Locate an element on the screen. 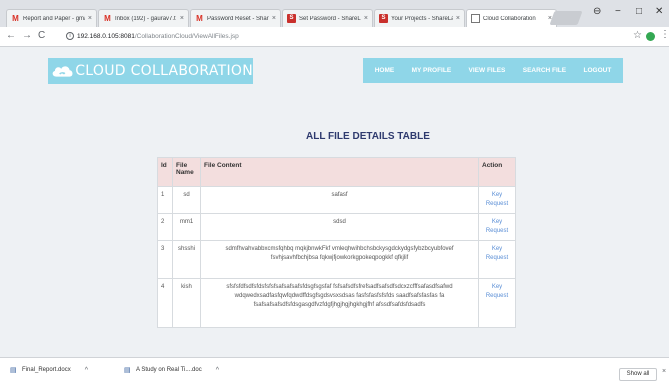 Image resolution: width=669 pixels, height=385 pixels. profile-icon: ⊖ is located at coordinates (597, 11).